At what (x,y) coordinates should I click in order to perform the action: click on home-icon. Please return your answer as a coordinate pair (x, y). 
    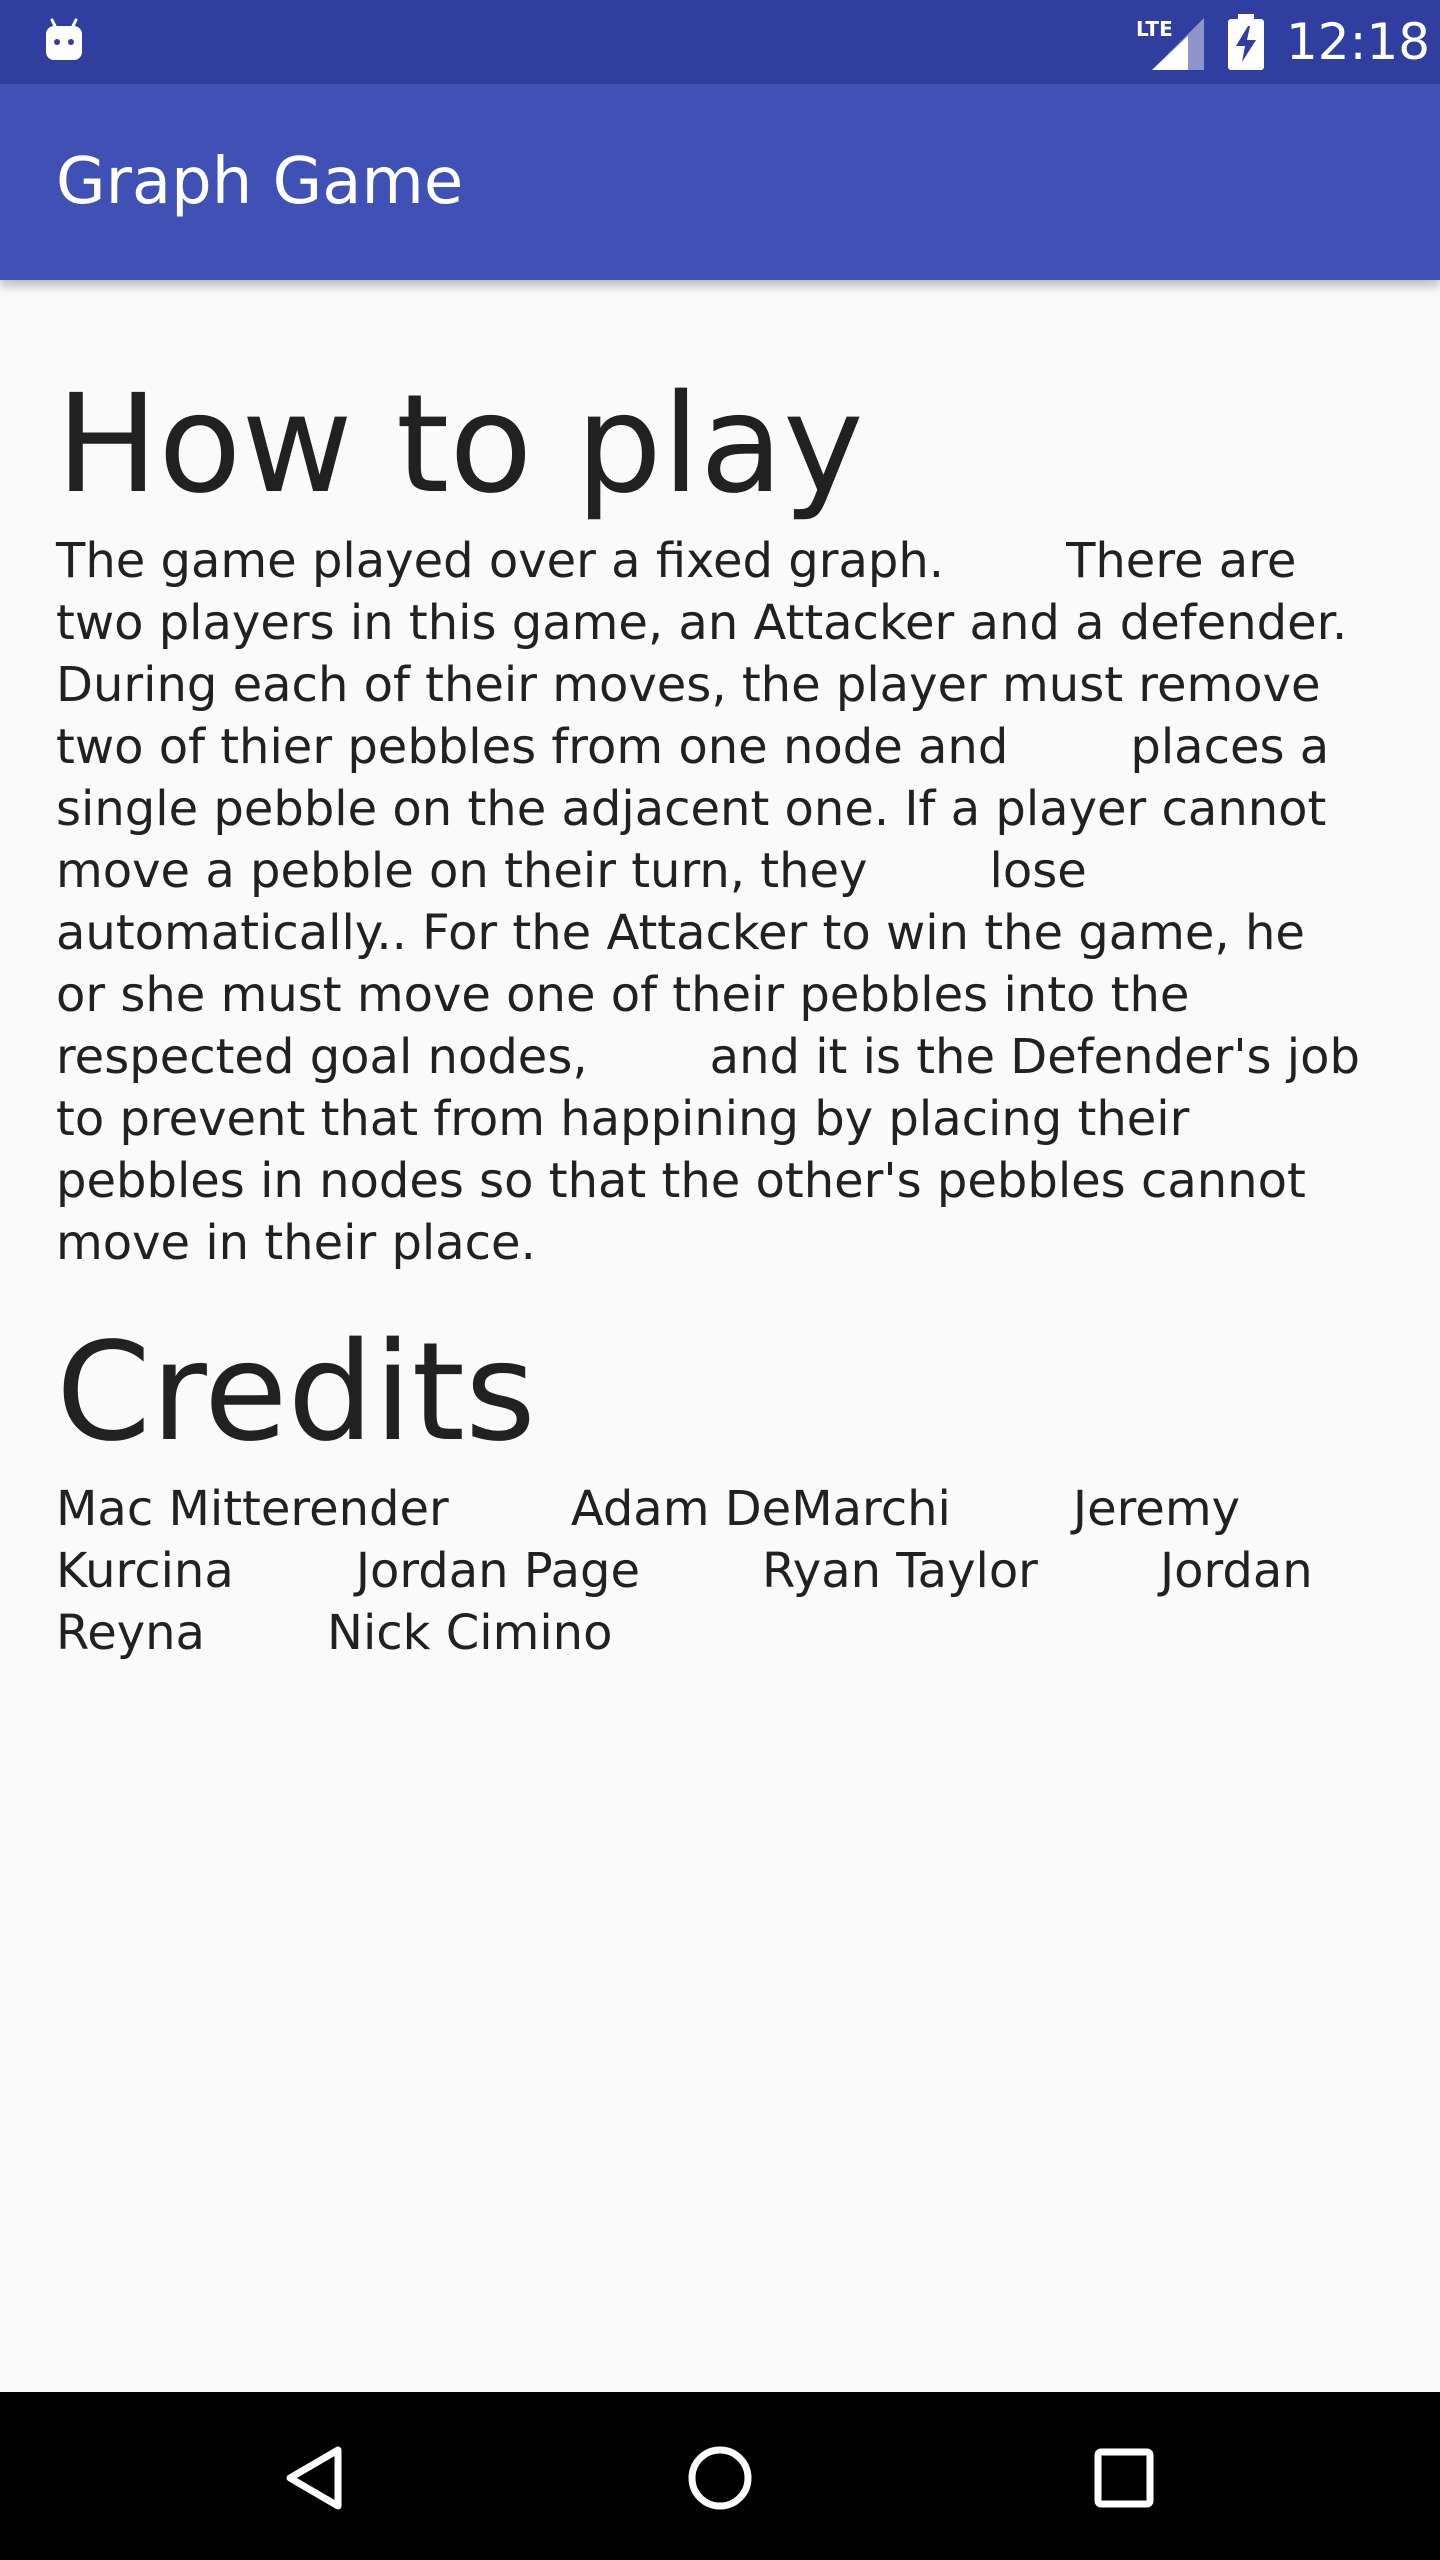
    Looking at the image, I should click on (720, 2478).